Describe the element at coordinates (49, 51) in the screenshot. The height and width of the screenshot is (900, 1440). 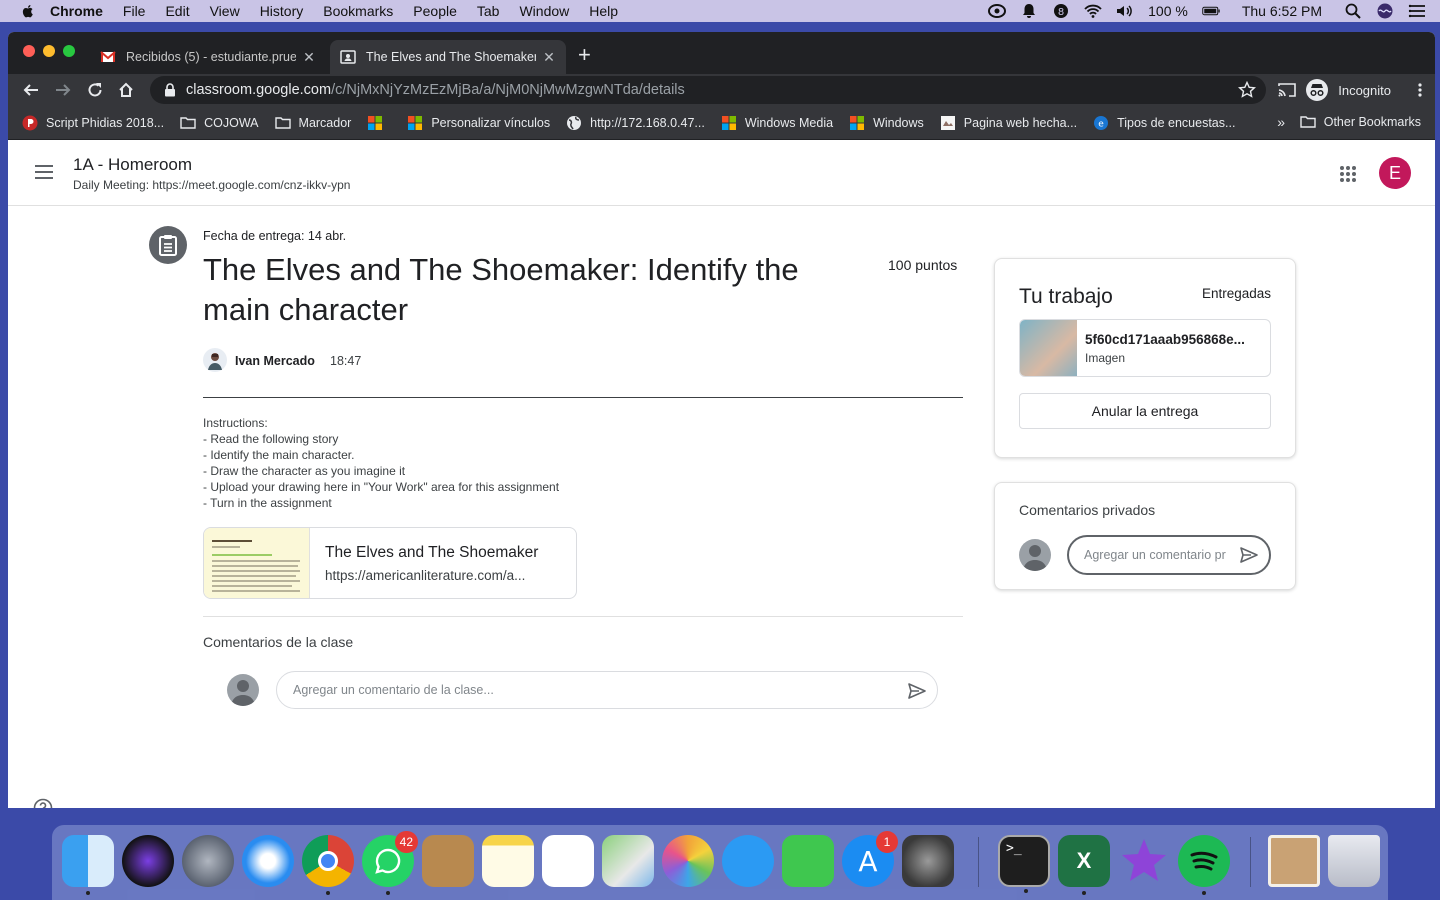
I see `minimize-window-button` at that location.